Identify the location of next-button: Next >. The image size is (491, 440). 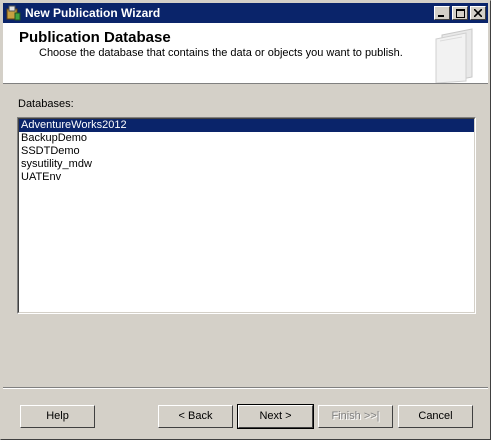
(275, 416).